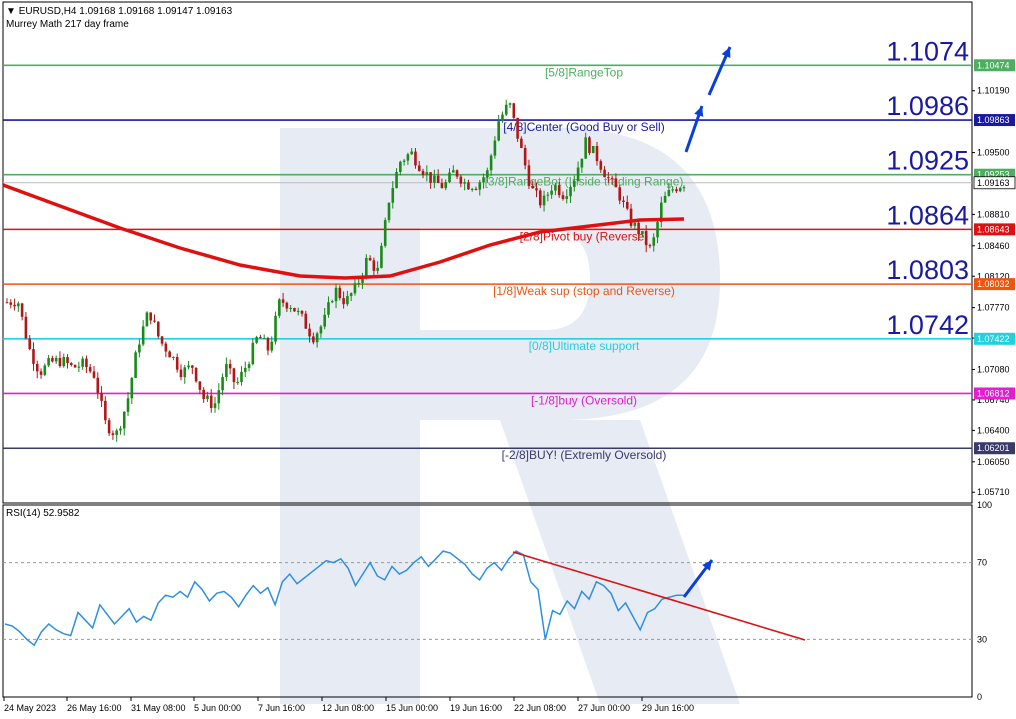 The image size is (1016, 719). I want to click on level-label: [0/8]Ultimate support, so click(584, 346).